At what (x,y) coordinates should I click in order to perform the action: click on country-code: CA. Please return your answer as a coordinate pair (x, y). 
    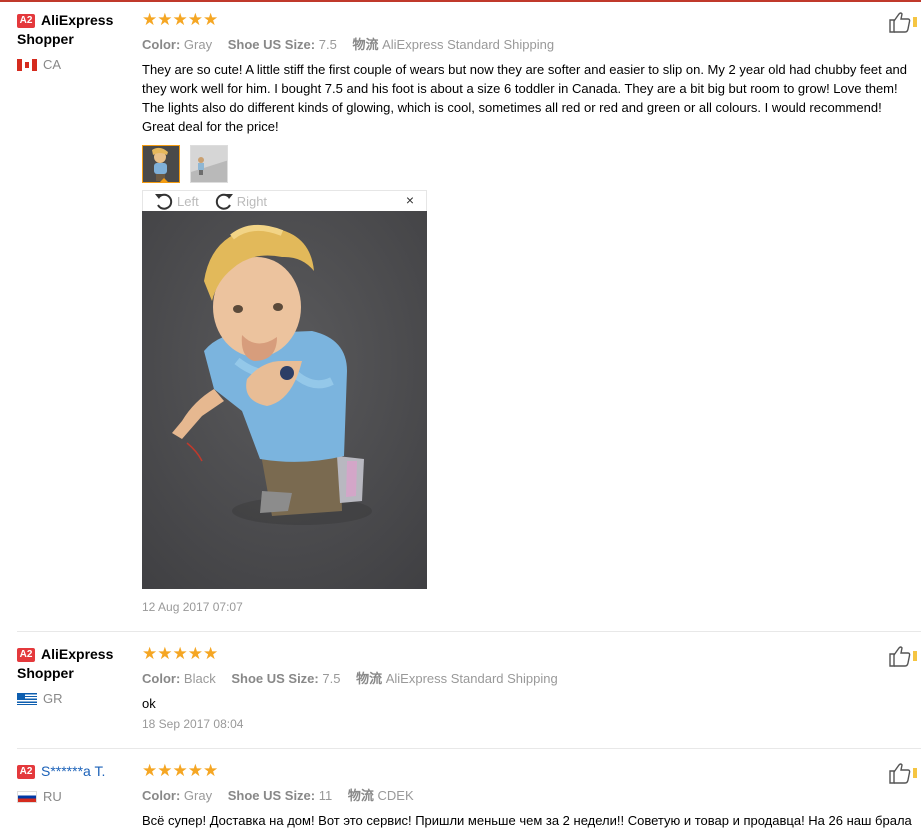
    Looking at the image, I should click on (52, 64).